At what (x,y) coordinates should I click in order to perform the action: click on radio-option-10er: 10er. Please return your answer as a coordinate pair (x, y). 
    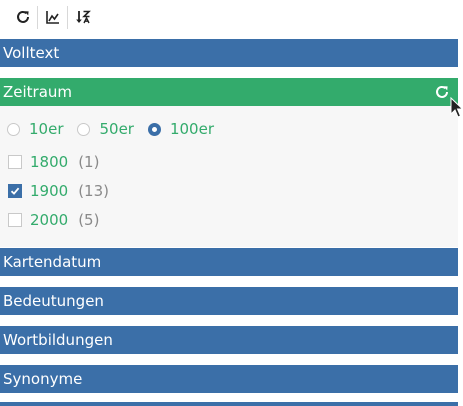
    Looking at the image, I should click on (35, 129).